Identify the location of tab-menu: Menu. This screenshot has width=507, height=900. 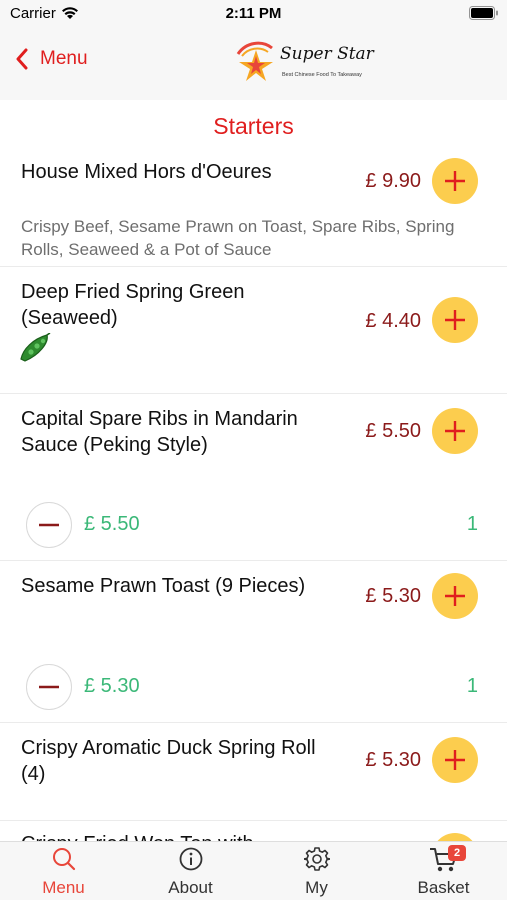
(63, 871).